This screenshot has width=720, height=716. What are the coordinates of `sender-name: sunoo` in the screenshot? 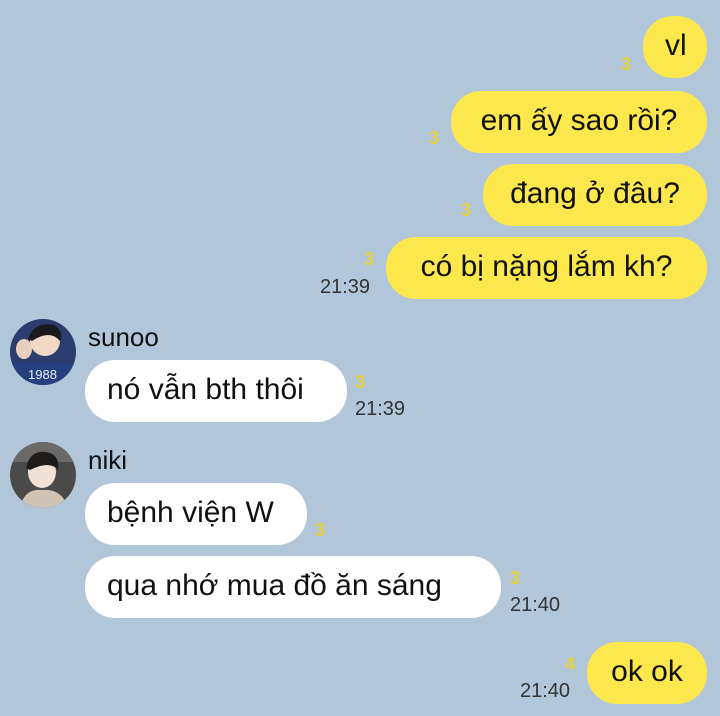 It's located at (123, 337).